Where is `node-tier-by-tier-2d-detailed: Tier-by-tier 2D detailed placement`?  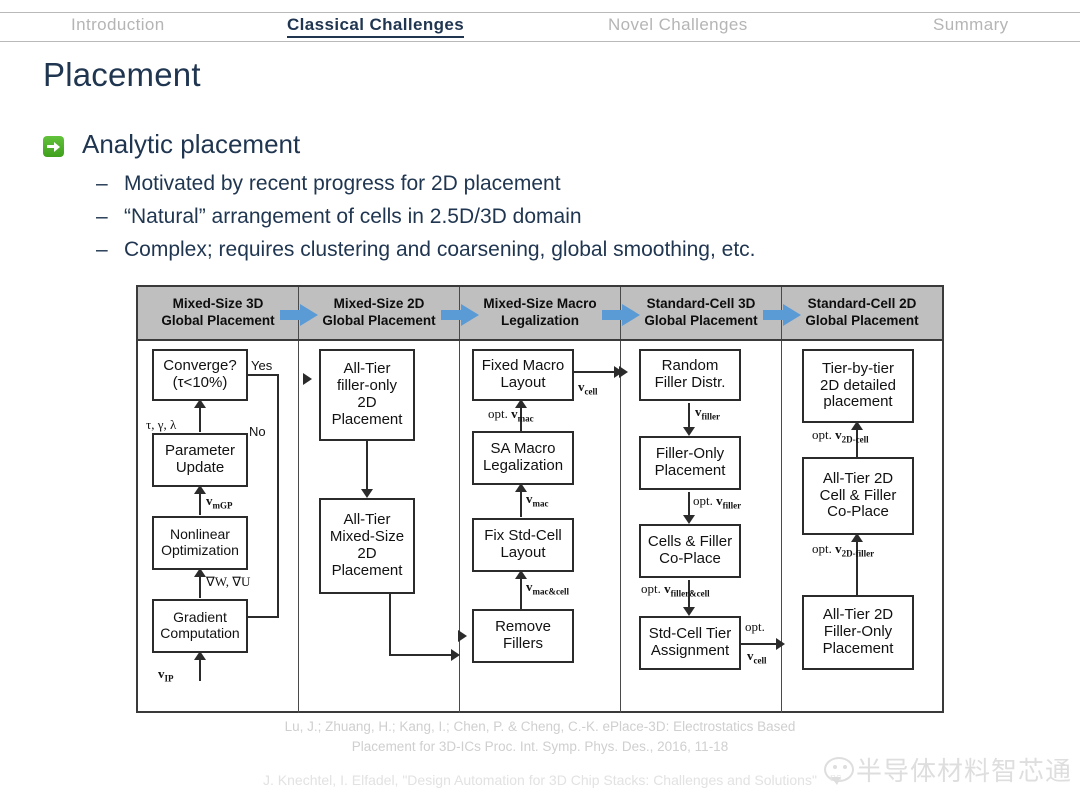 node-tier-by-tier-2d-detailed: Tier-by-tier 2D detailed placement is located at coordinates (858, 386).